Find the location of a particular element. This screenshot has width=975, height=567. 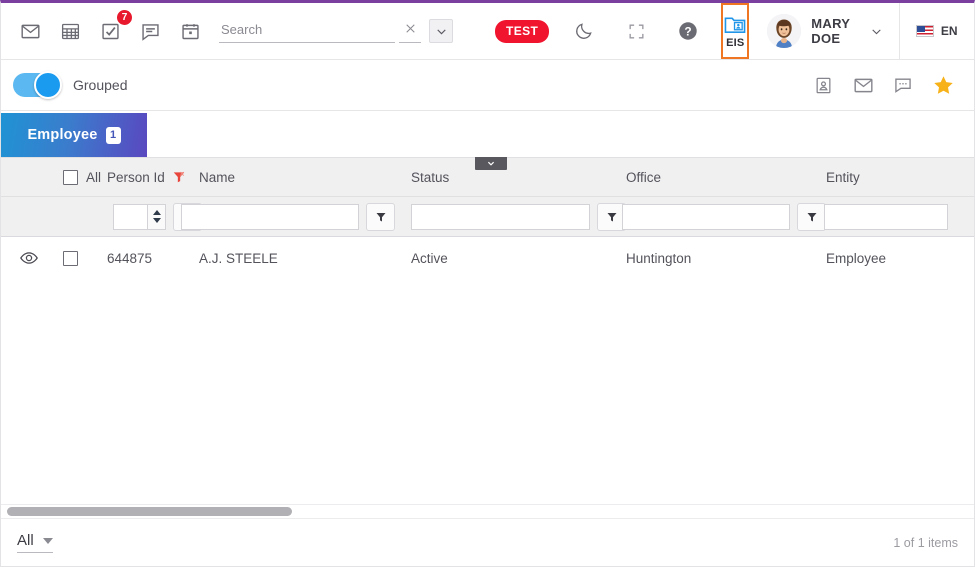

grid-calculator-icon is located at coordinates (70, 31).